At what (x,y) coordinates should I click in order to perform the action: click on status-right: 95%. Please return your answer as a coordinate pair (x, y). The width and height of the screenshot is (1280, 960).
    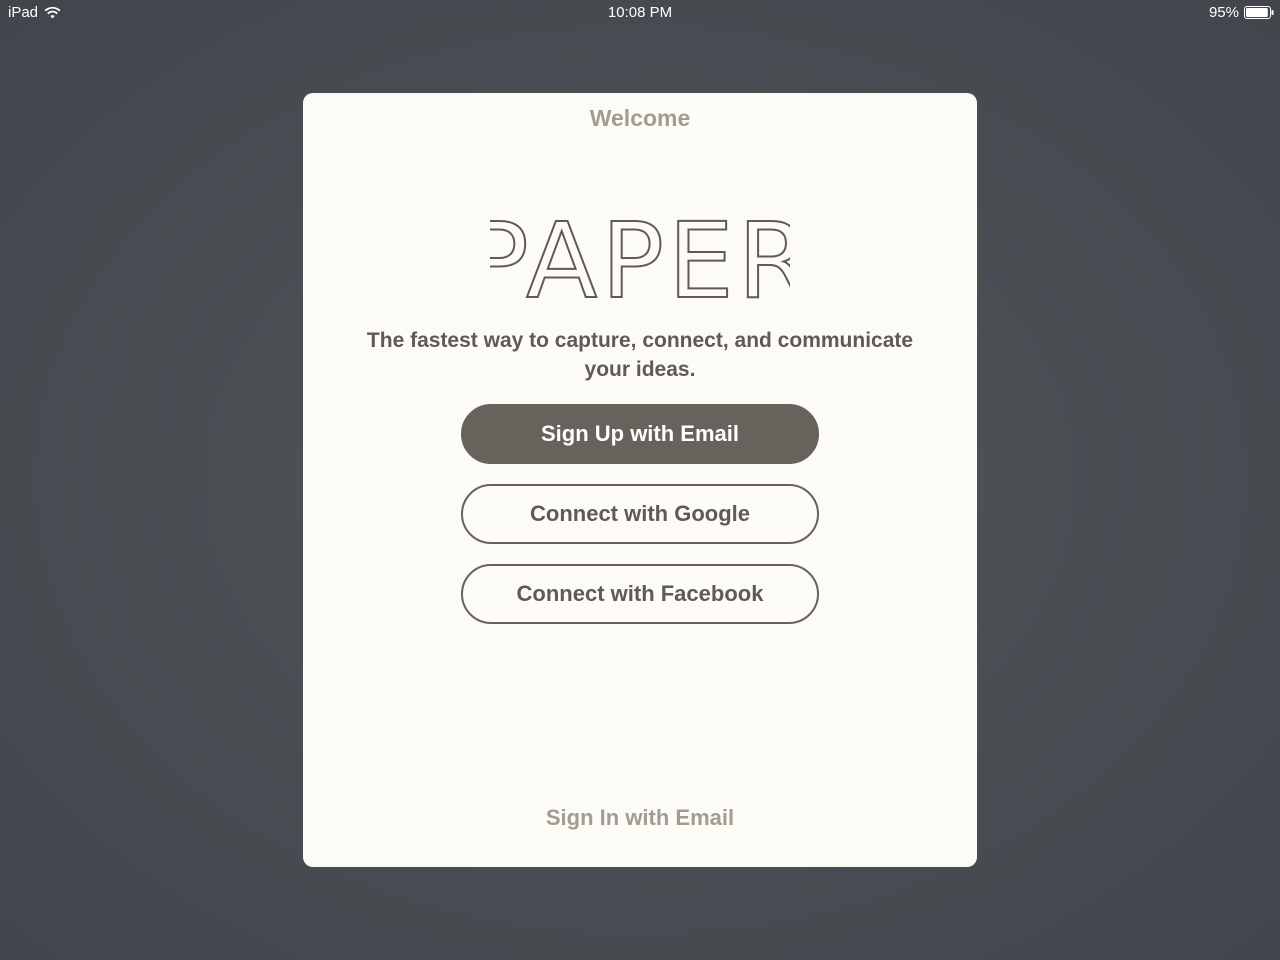
    Looking at the image, I should click on (1241, 12).